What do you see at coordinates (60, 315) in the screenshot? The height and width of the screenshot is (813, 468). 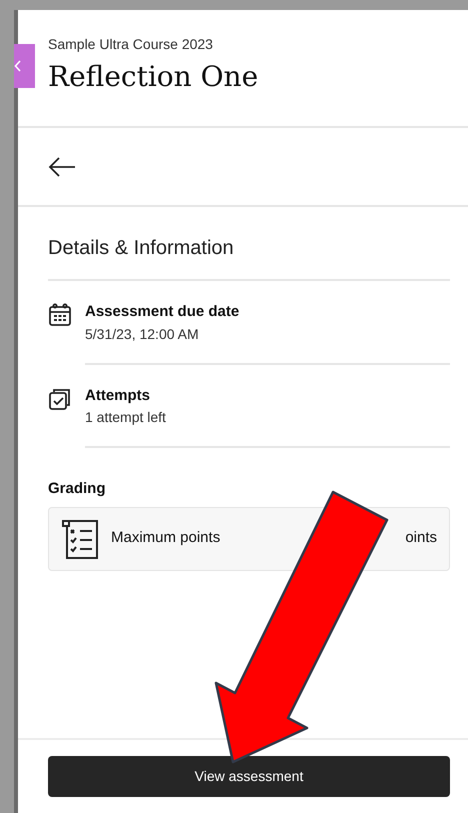 I see `calendar-icon` at bounding box center [60, 315].